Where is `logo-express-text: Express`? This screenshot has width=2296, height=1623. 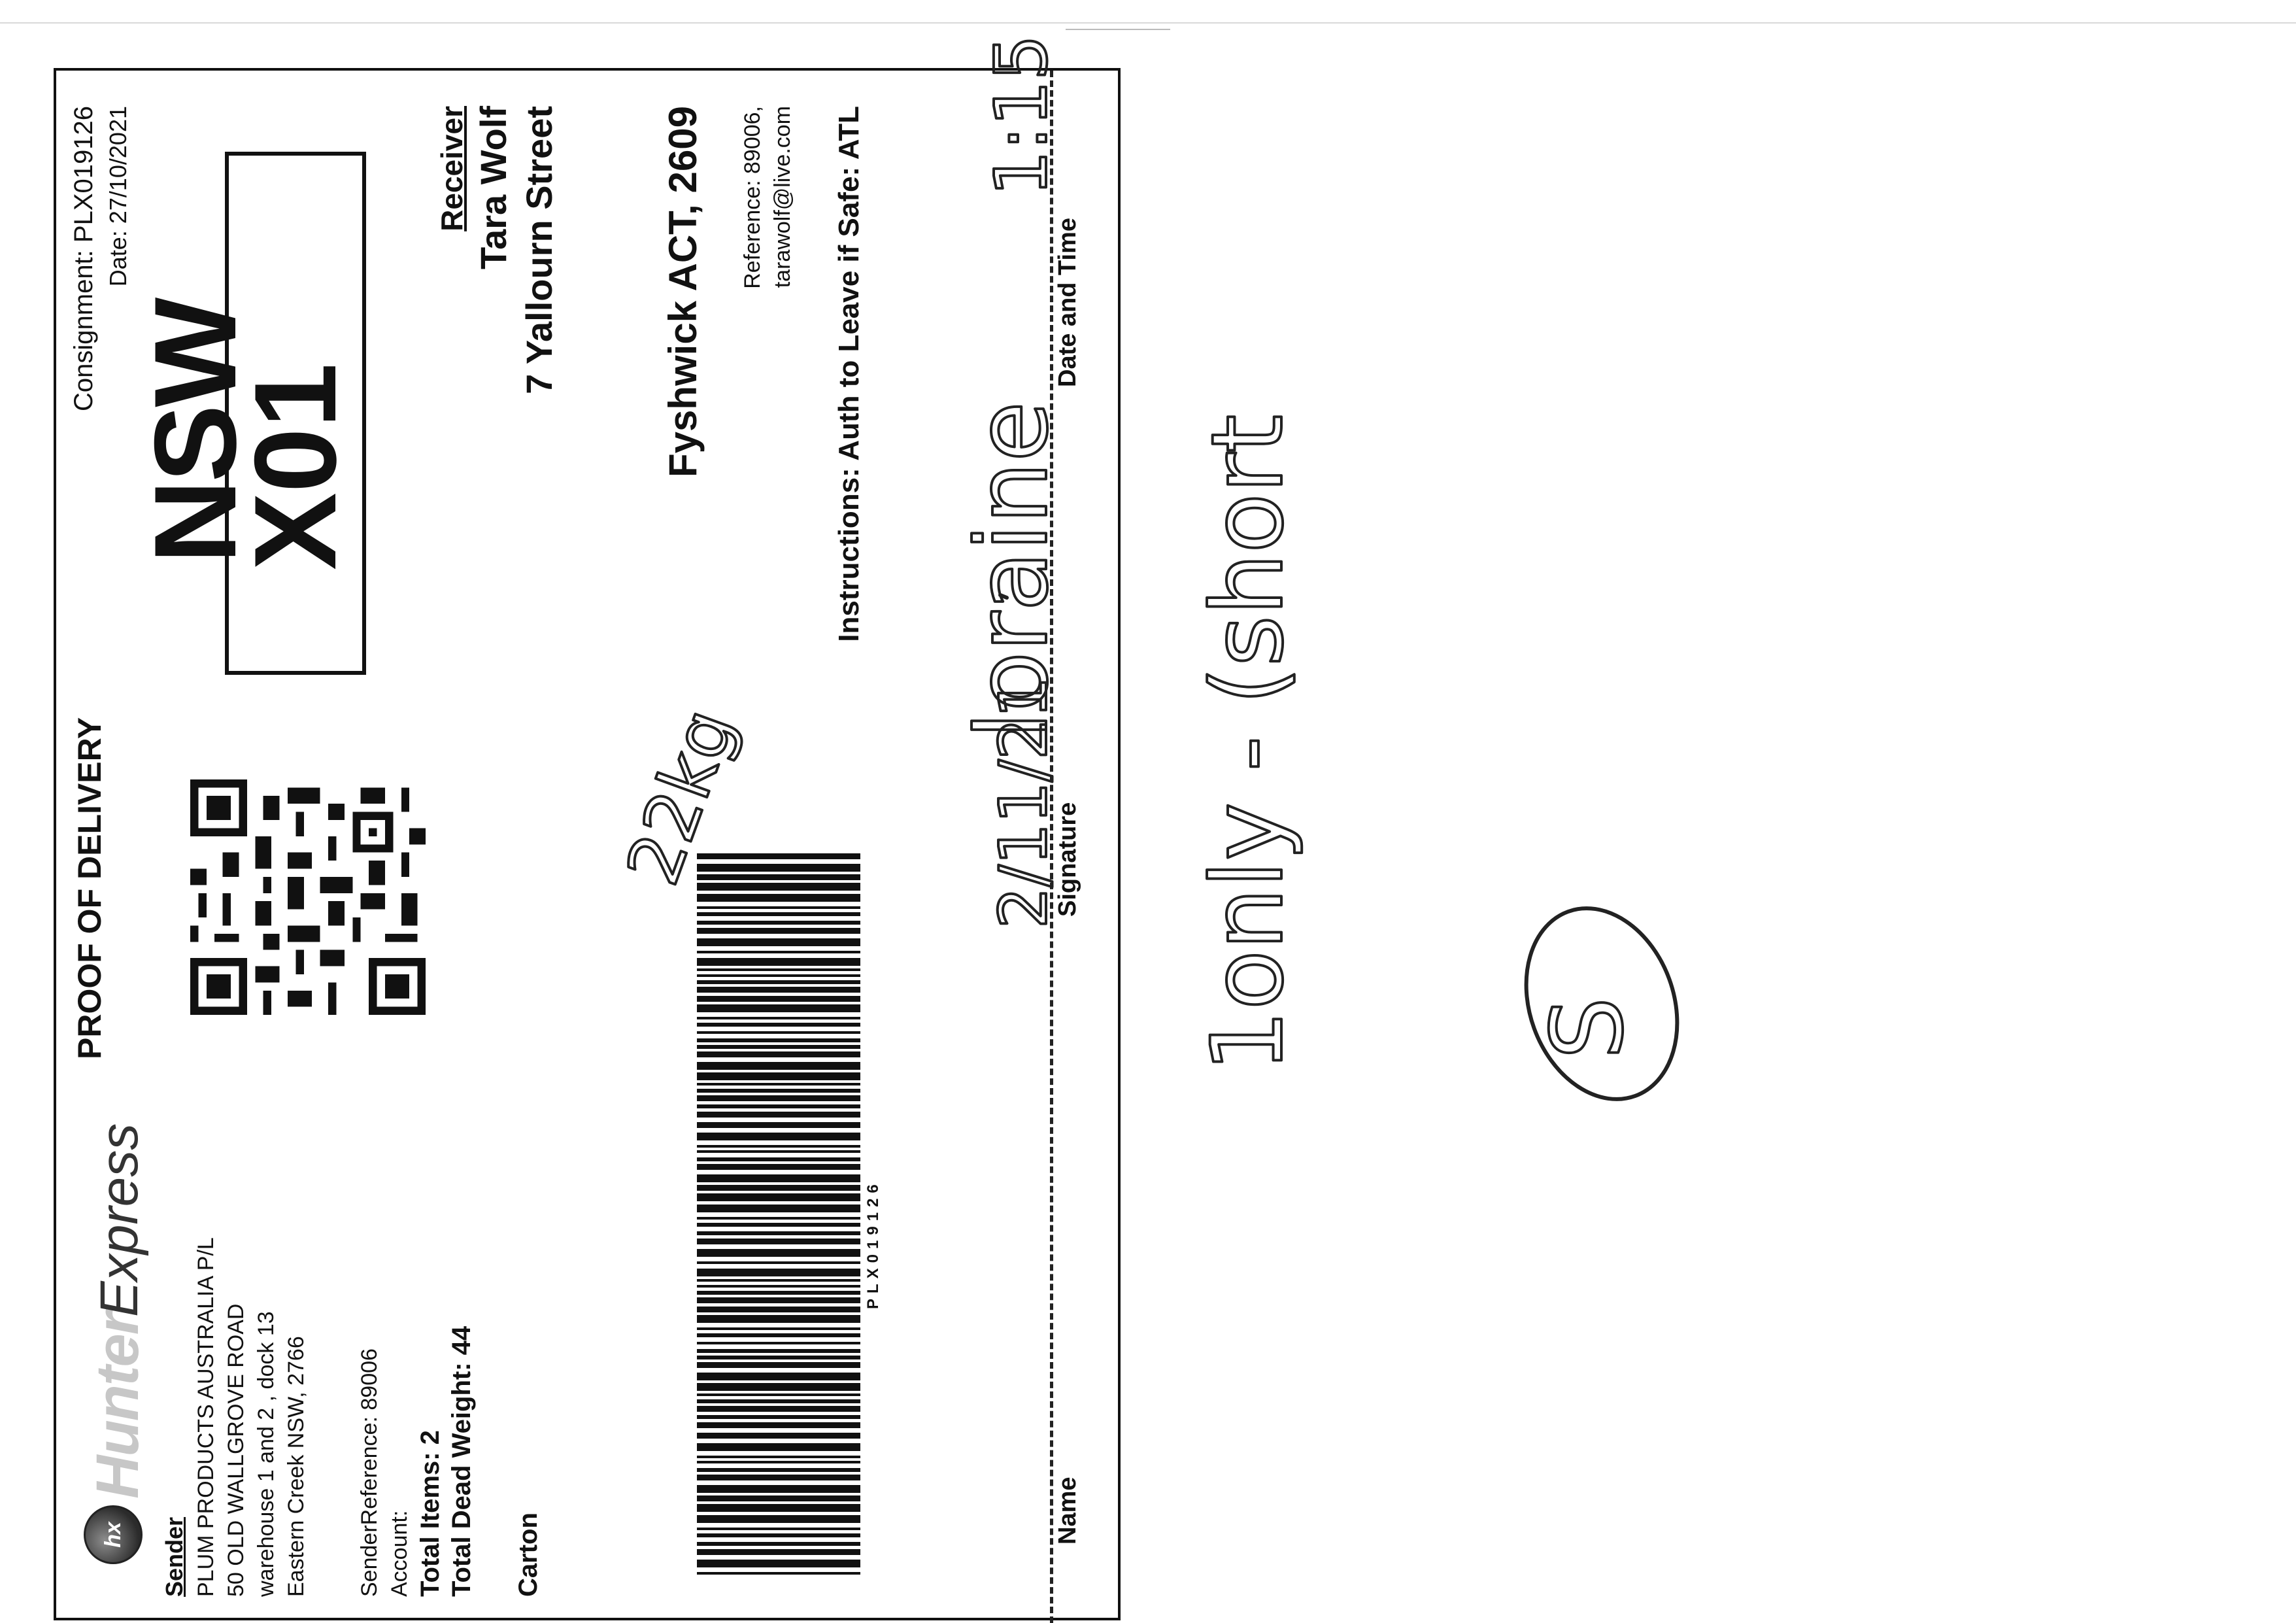 logo-express-text: Express is located at coordinates (119, 1220).